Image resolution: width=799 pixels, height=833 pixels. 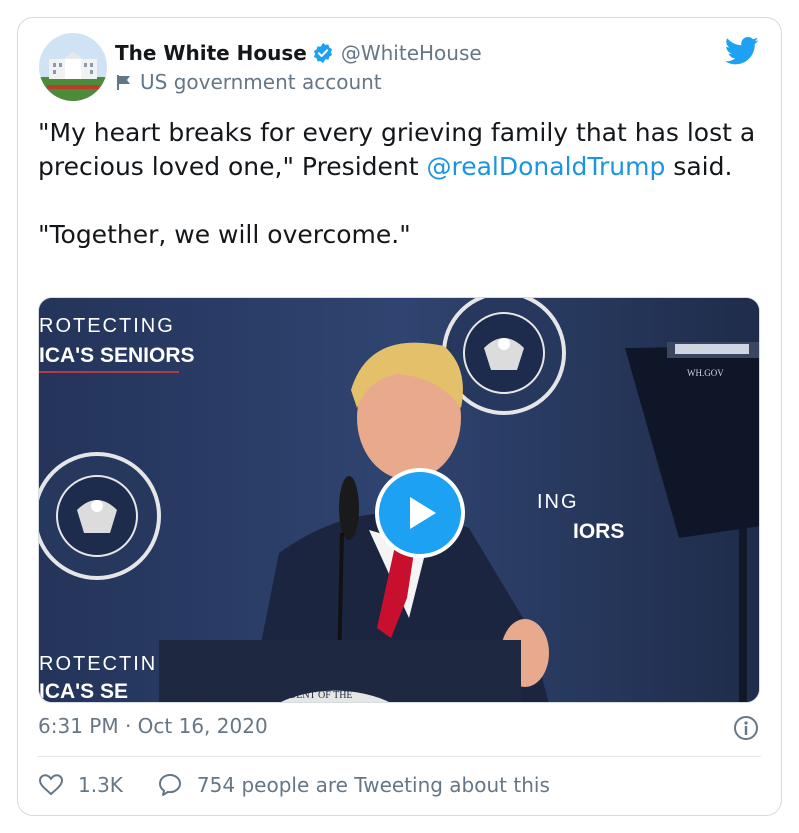 I want to click on banner-text-mid-2: IORS, so click(x=598, y=531).